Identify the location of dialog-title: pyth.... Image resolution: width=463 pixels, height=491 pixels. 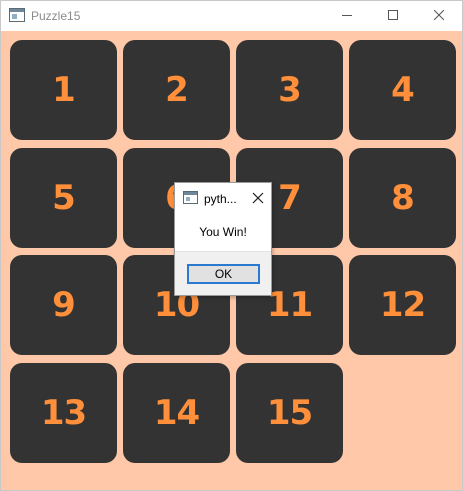
(220, 199).